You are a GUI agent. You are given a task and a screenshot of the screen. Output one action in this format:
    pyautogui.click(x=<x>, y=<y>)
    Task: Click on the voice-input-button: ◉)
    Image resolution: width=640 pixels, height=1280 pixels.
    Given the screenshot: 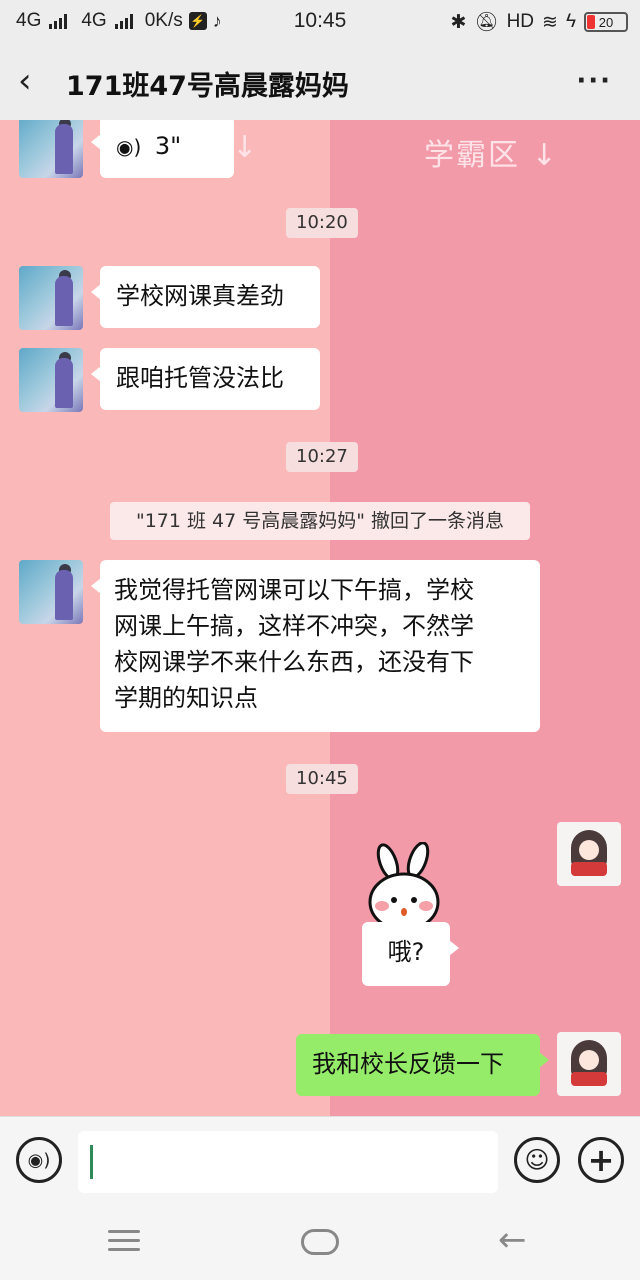 What is the action you would take?
    pyautogui.click(x=39, y=1160)
    